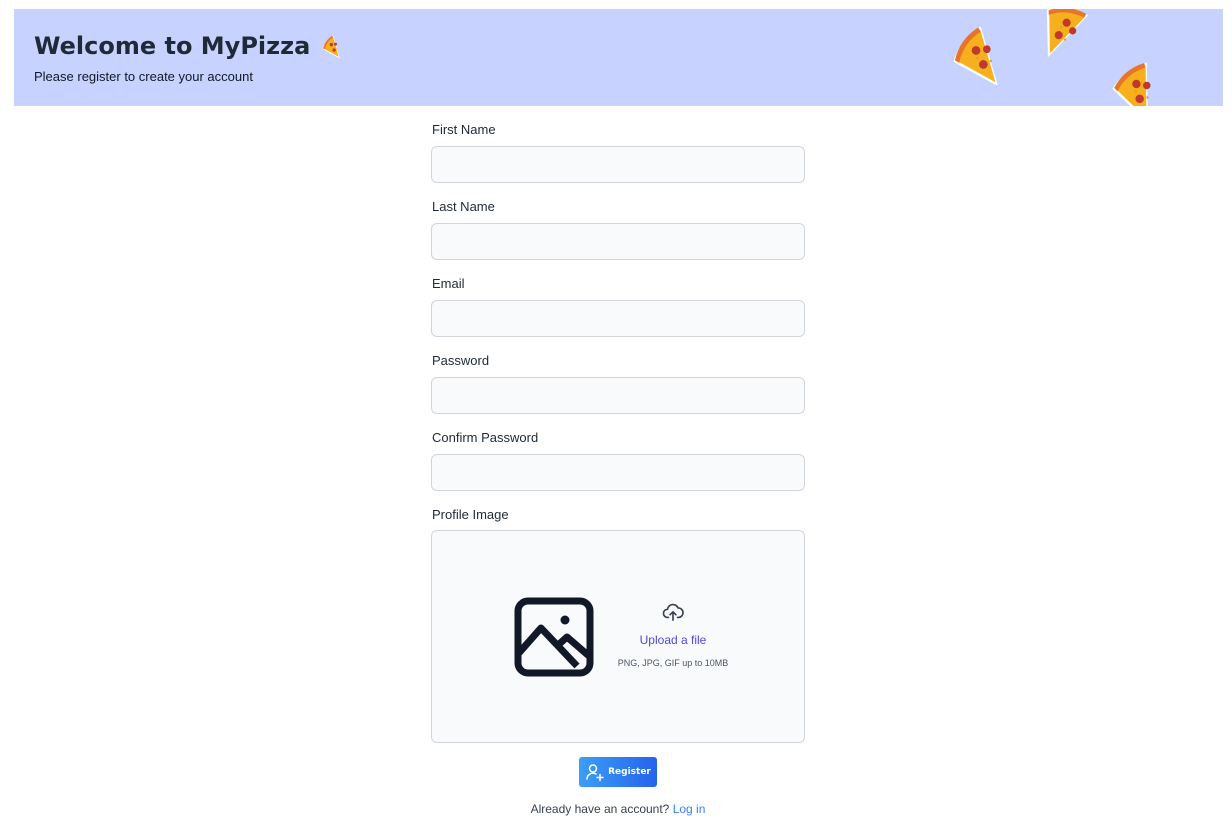 The width and height of the screenshot is (1232, 822). What do you see at coordinates (689, 809) in the screenshot?
I see `login-link: Log in` at bounding box center [689, 809].